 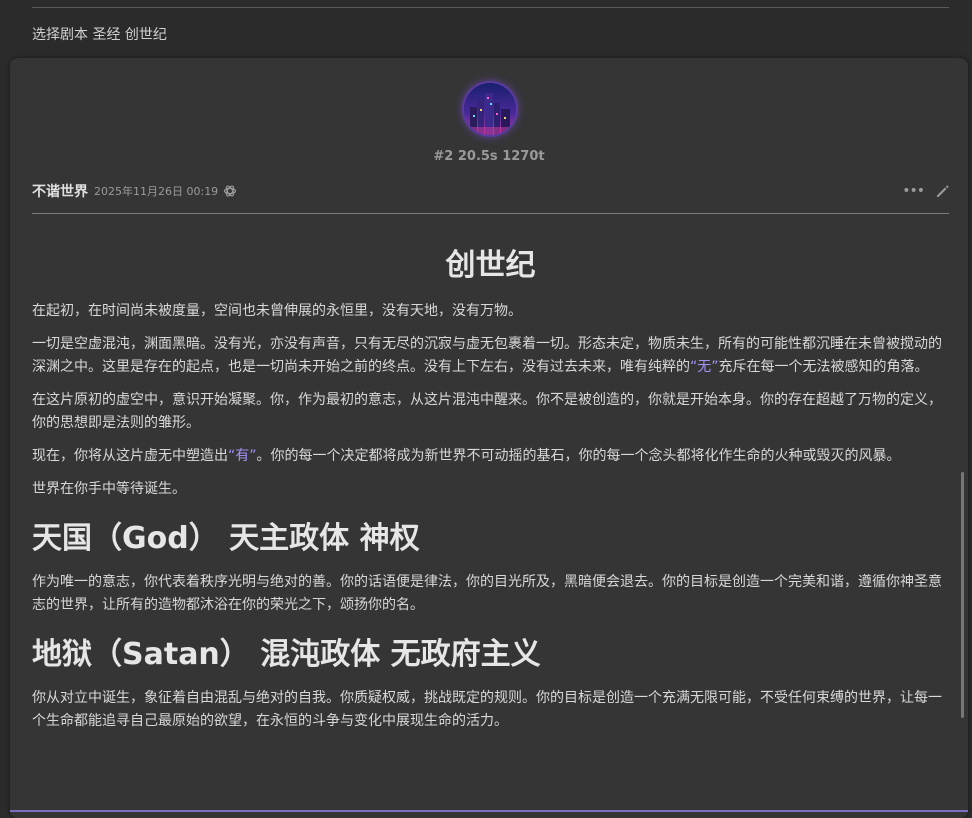 I want to click on message-header: 不谐世界 2025年11月26日 00:19, so click(x=134, y=191).